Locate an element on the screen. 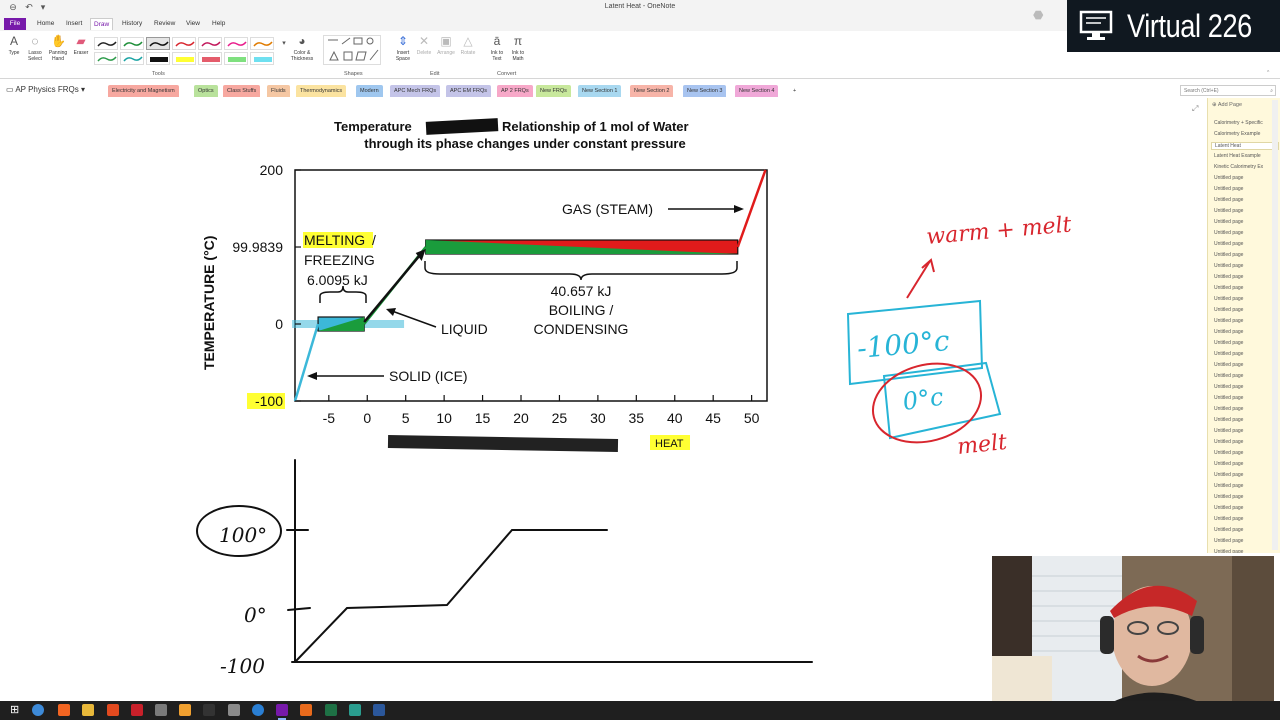 The image size is (1280, 720). rotate-tool: △ Rotate is located at coordinates (468, 45).